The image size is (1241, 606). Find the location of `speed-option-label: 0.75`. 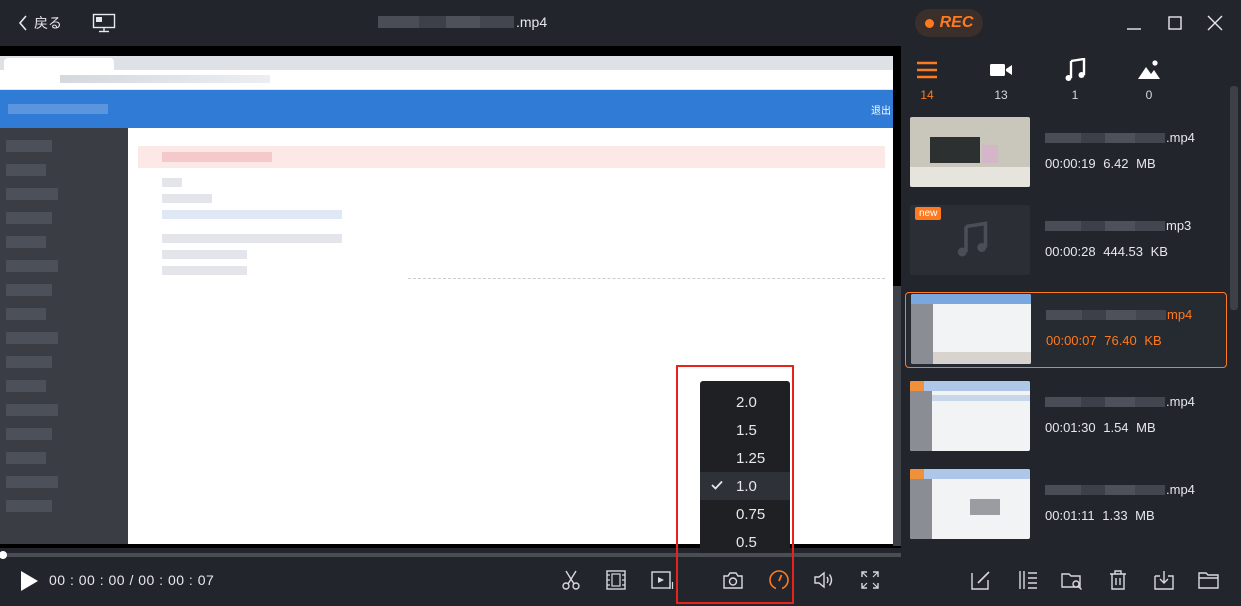

speed-option-label: 0.75 is located at coordinates (751, 514).